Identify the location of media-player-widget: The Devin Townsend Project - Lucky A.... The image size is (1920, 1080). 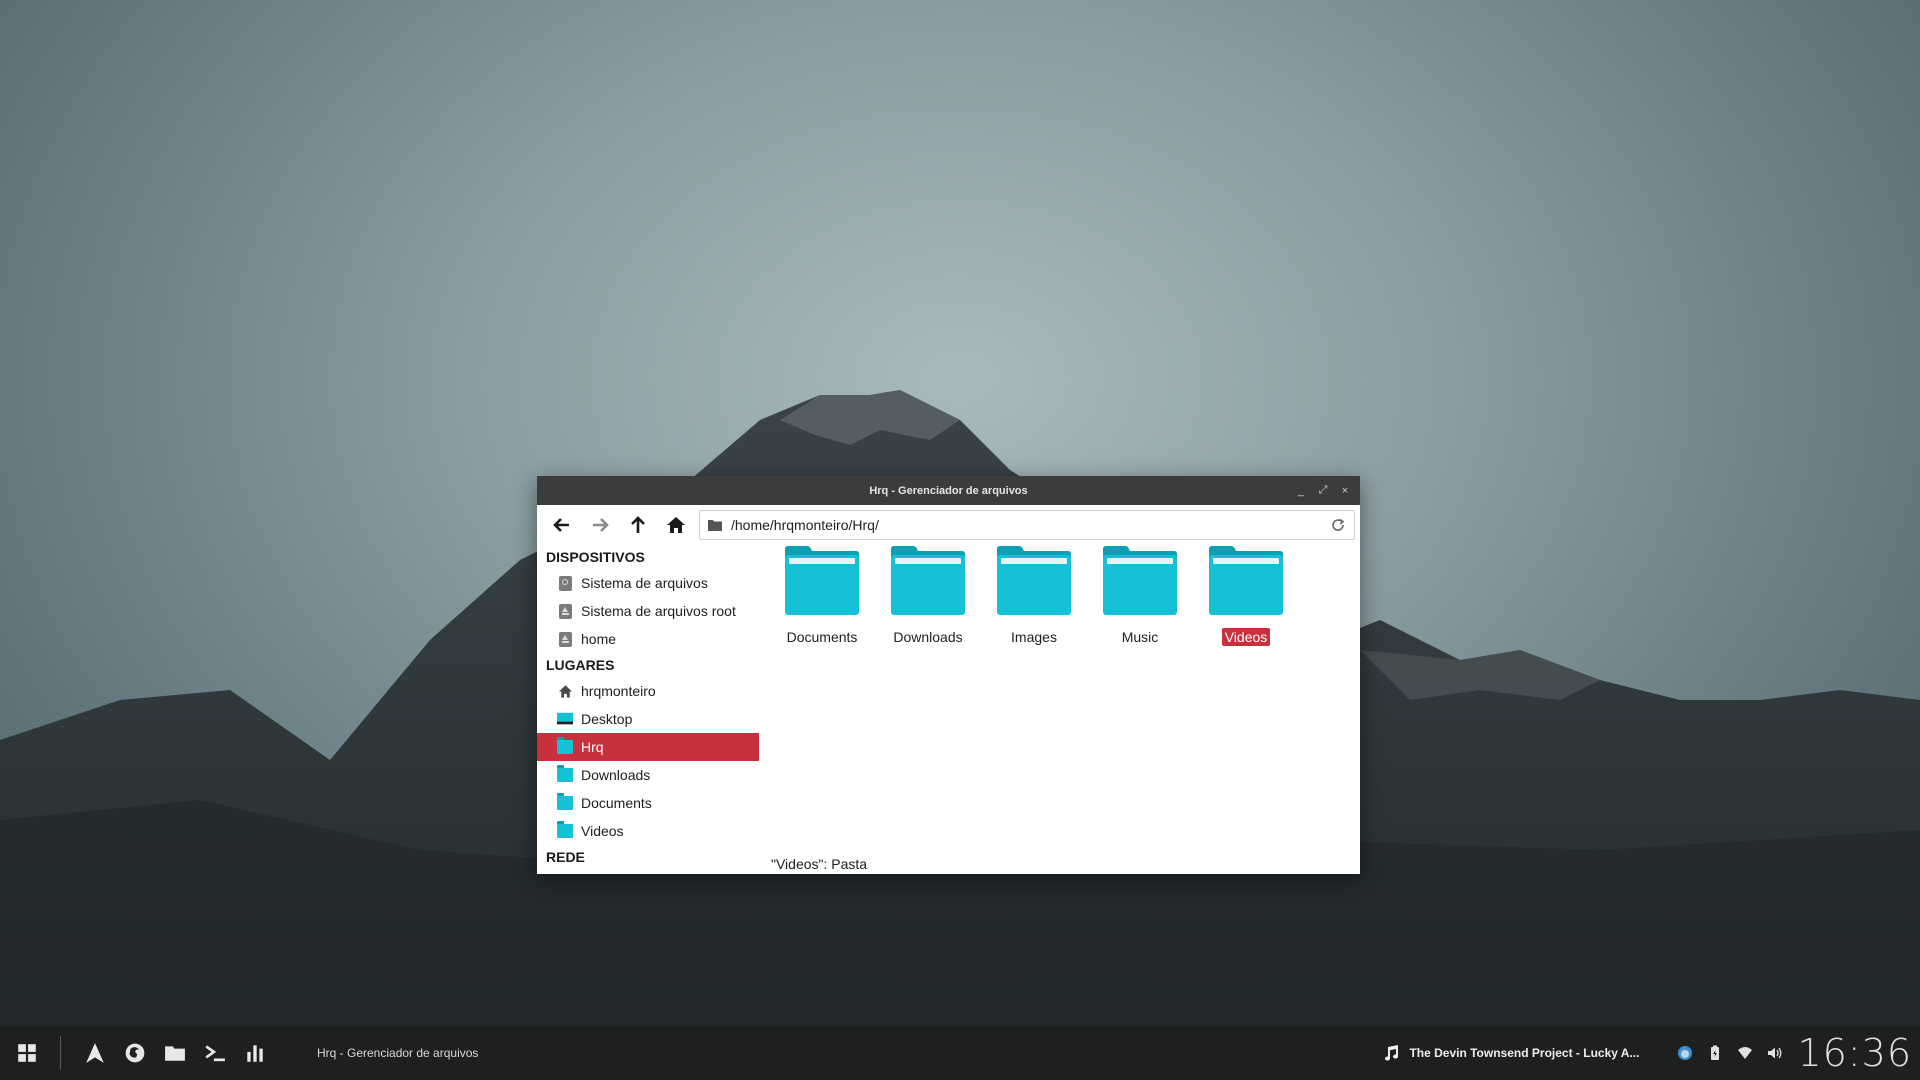
(1510, 1053).